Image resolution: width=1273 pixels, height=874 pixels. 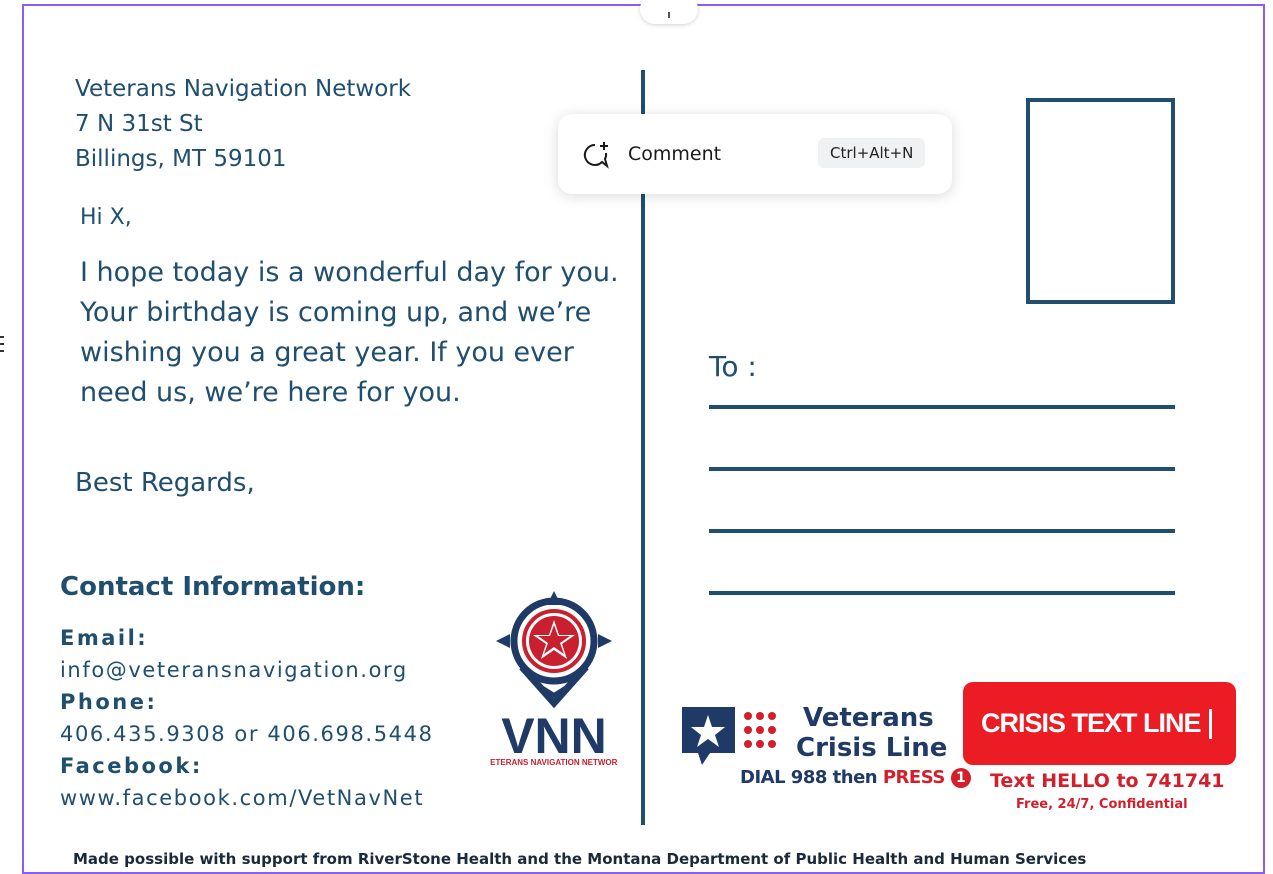 What do you see at coordinates (868, 718) in the screenshot?
I see `vcl-title-1: Veterans` at bounding box center [868, 718].